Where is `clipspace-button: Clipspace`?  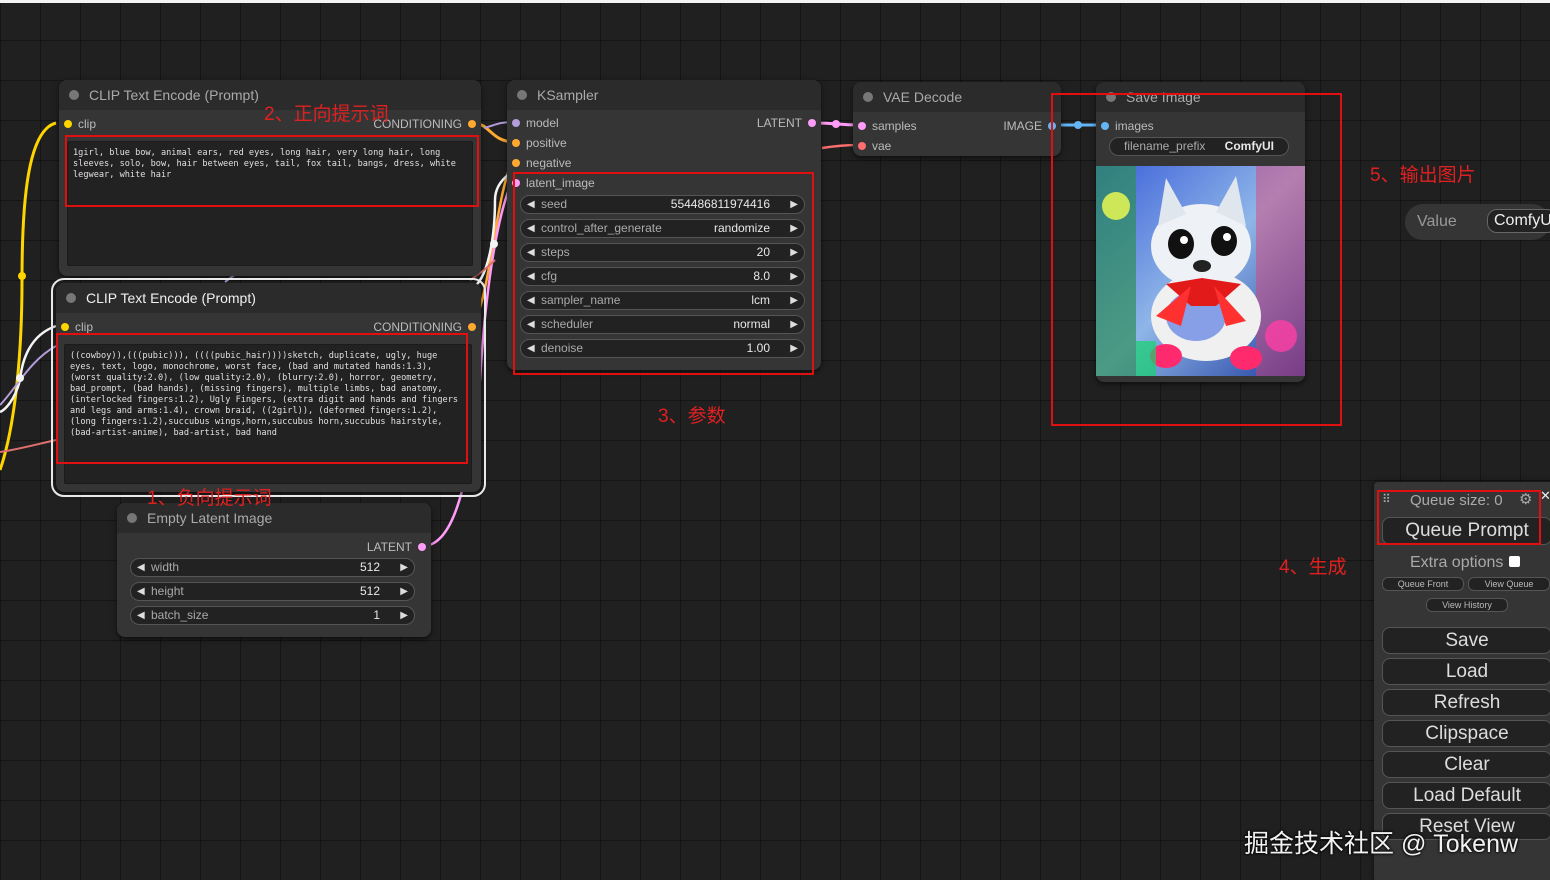 clipspace-button: Clipspace is located at coordinates (1466, 733).